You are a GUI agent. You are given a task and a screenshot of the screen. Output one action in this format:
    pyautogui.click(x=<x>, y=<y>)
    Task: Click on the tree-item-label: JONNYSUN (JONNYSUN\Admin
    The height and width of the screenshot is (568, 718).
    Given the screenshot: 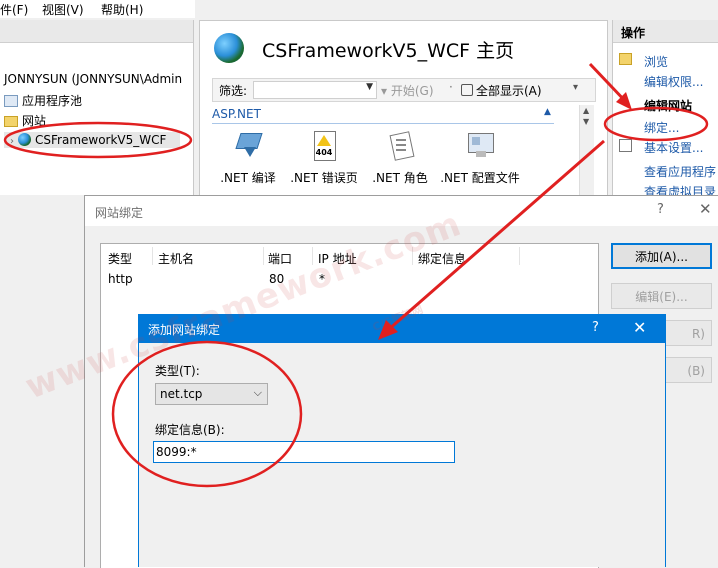 What is the action you would take?
    pyautogui.click(x=93, y=79)
    